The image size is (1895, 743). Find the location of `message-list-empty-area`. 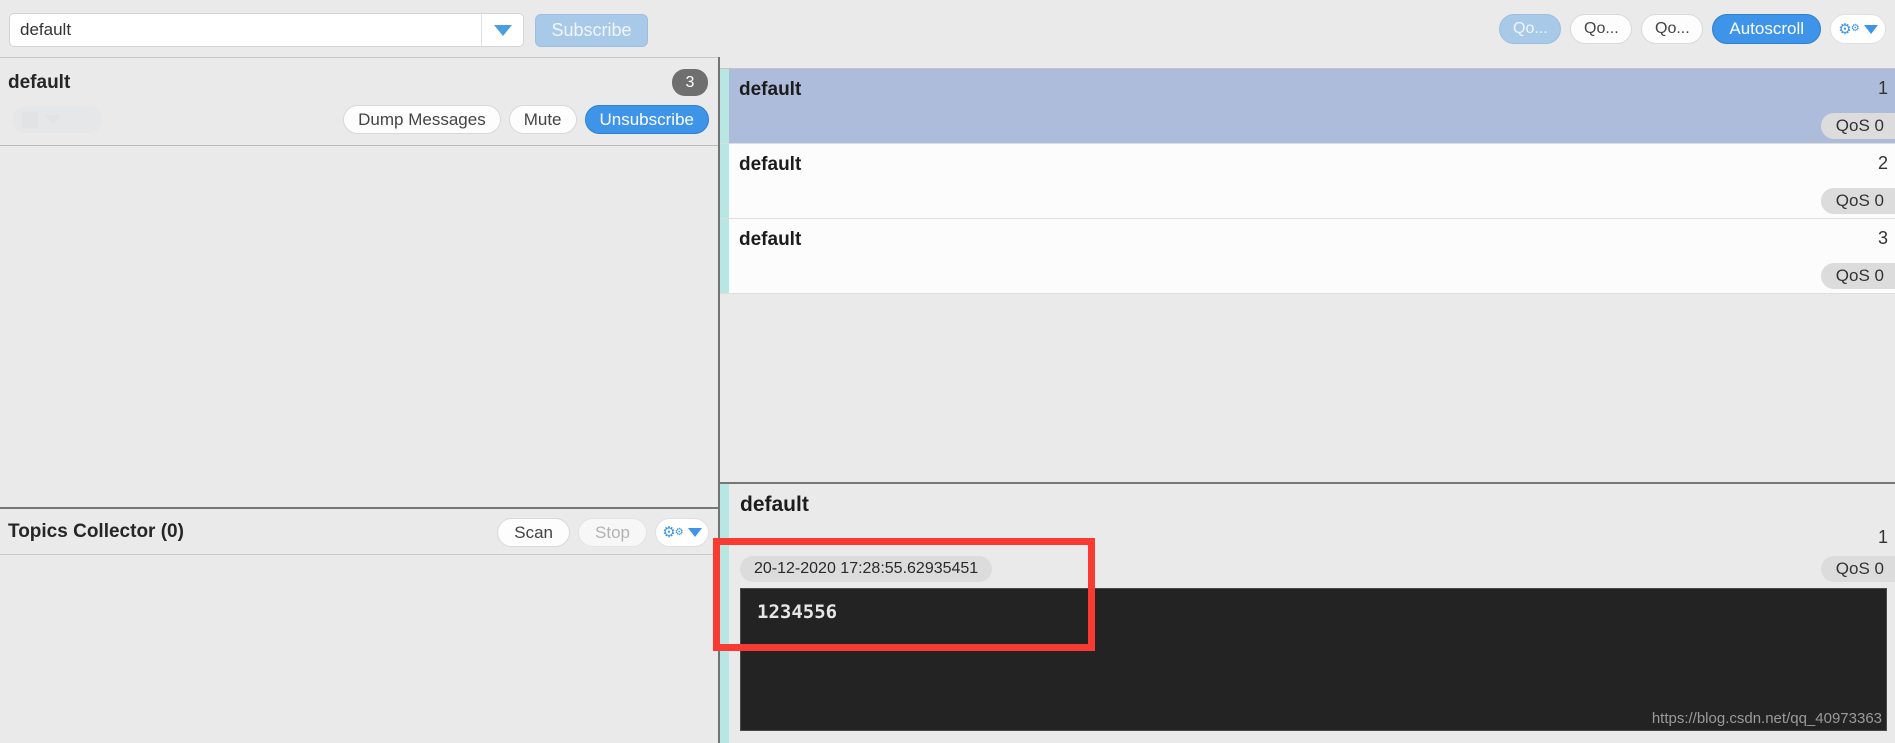

message-list-empty-area is located at coordinates (1307, 344).